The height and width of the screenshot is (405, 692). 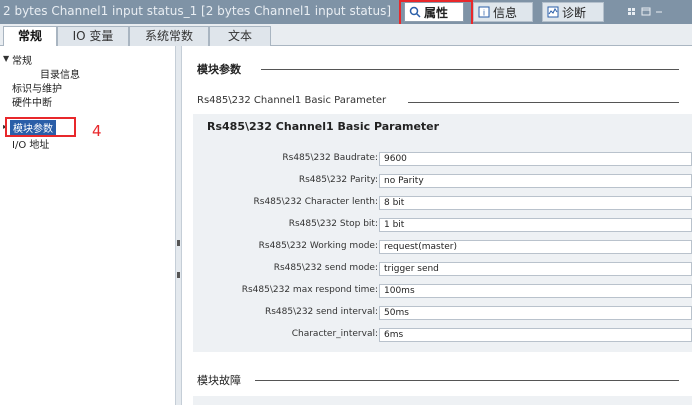 I want to click on tab-general: 常规, so click(x=30, y=36).